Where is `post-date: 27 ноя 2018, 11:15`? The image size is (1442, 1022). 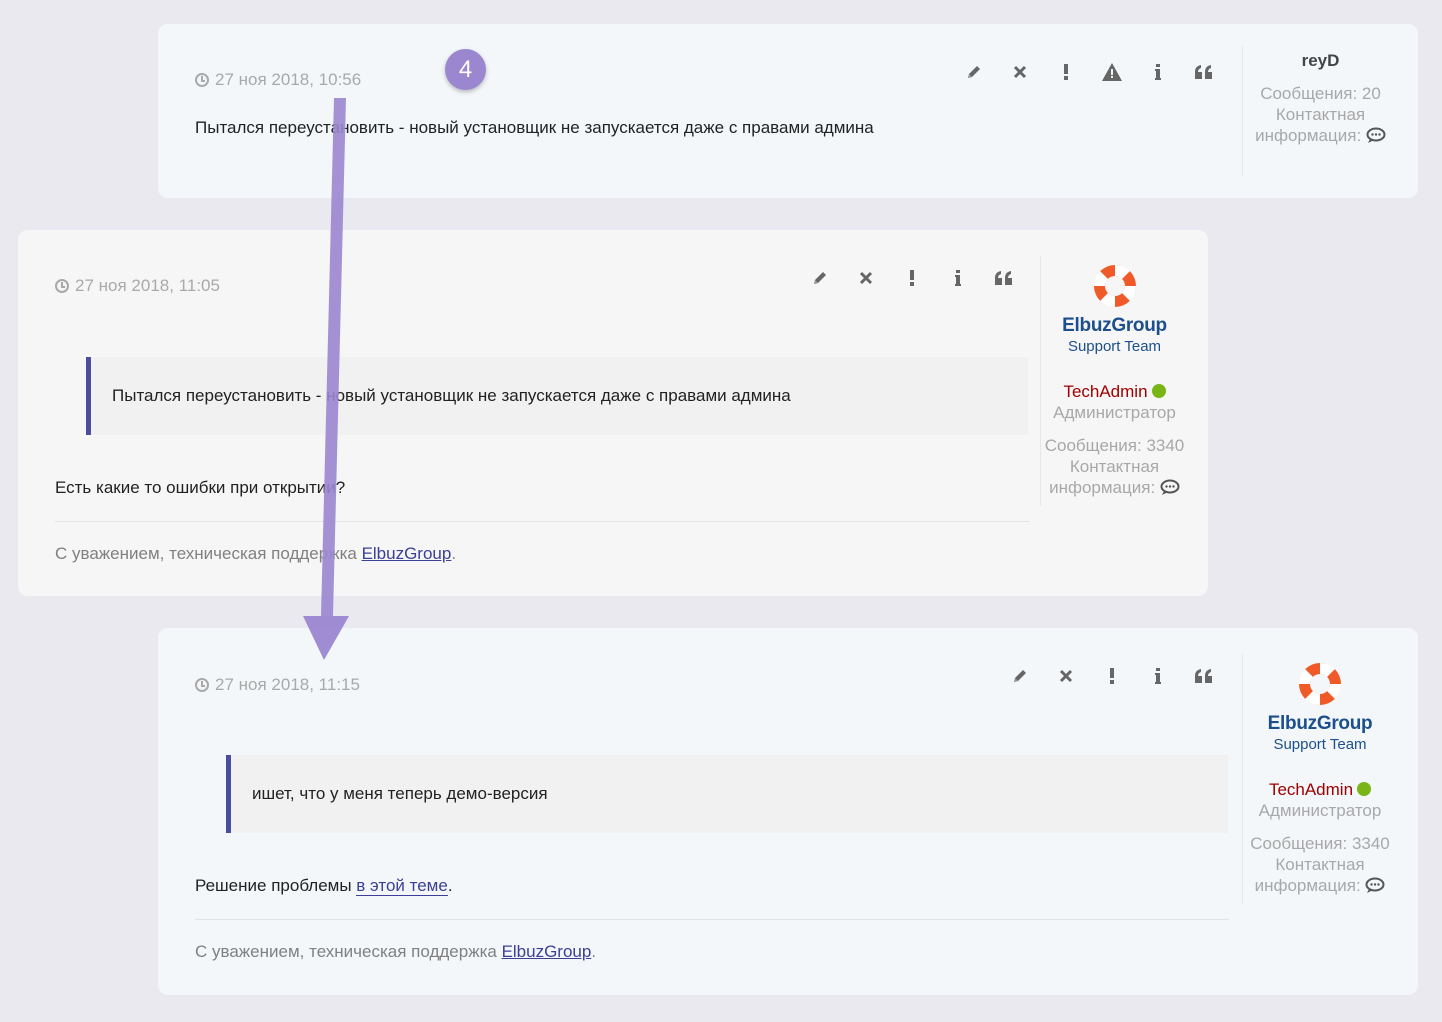
post-date: 27 ноя 2018, 11:15 is located at coordinates (277, 685).